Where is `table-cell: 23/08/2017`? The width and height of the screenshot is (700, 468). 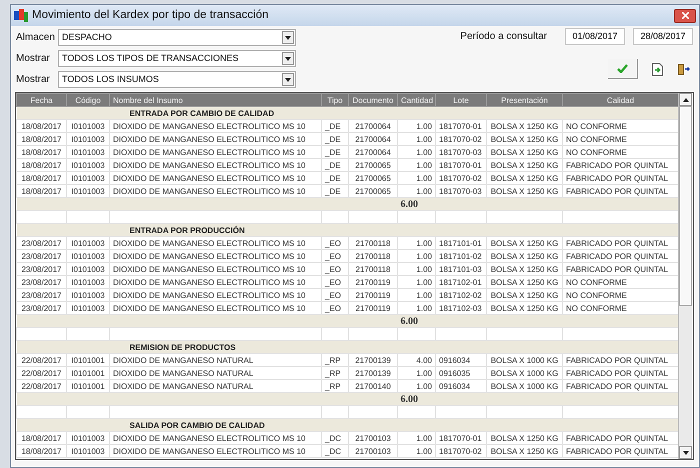 table-cell: 23/08/2017 is located at coordinates (41, 243).